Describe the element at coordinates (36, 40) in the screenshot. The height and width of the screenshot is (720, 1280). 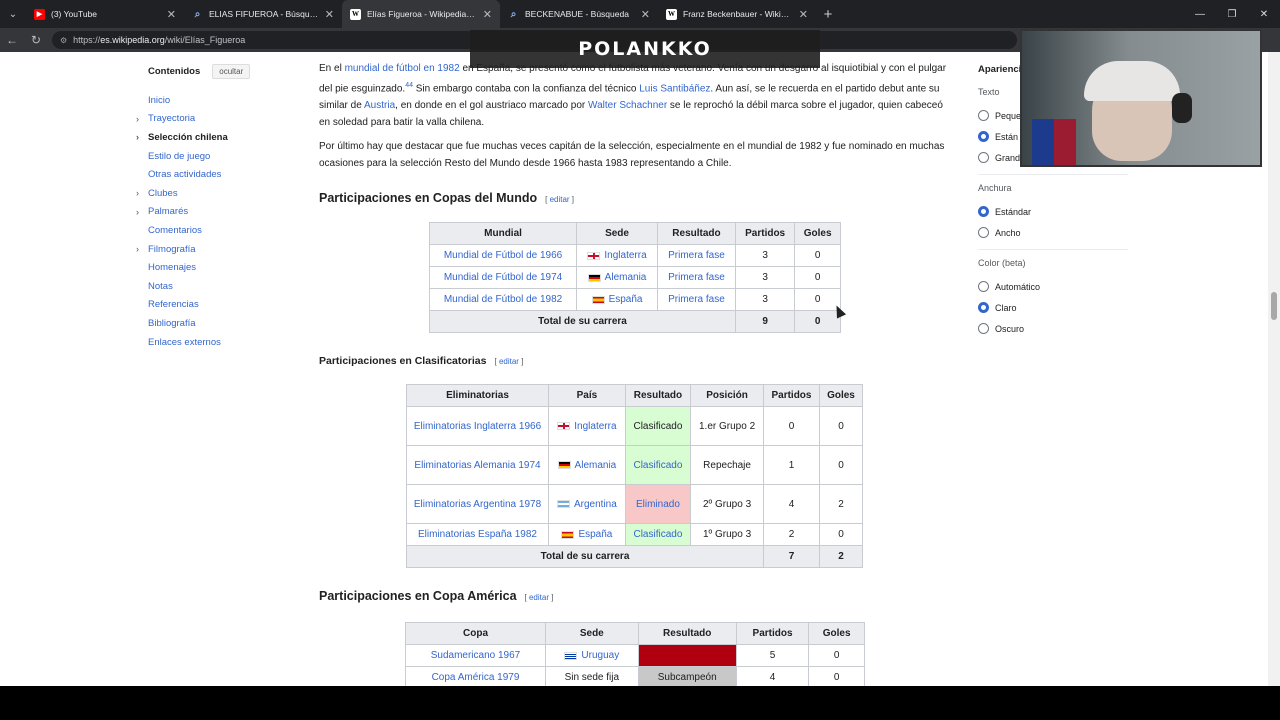
I see `reload-icon: ↻` at that location.